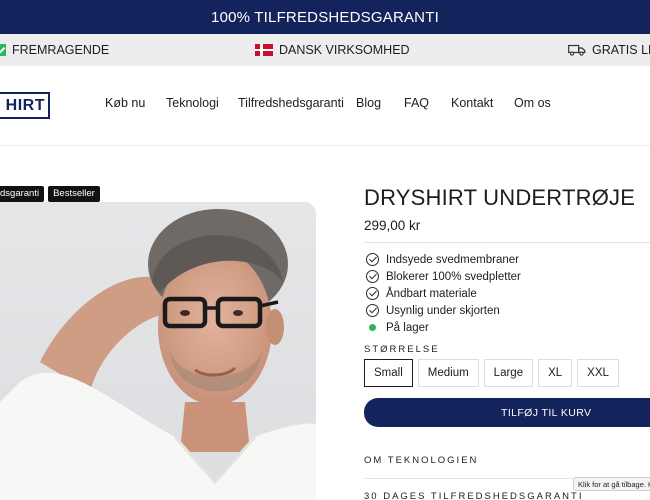  Describe the element at coordinates (192, 103) in the screenshot. I see `nav-link-technology: Teknologi` at that location.